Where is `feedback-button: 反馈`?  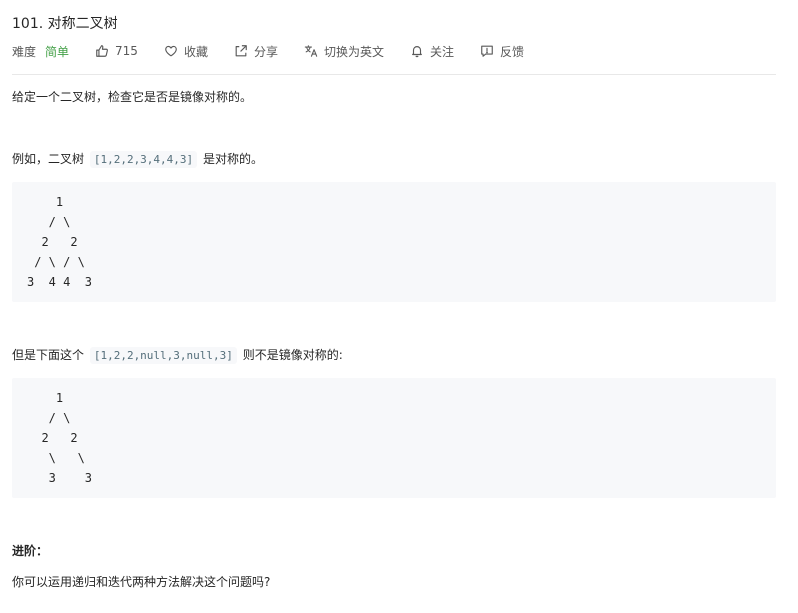
feedback-button: 反馈 is located at coordinates (502, 51).